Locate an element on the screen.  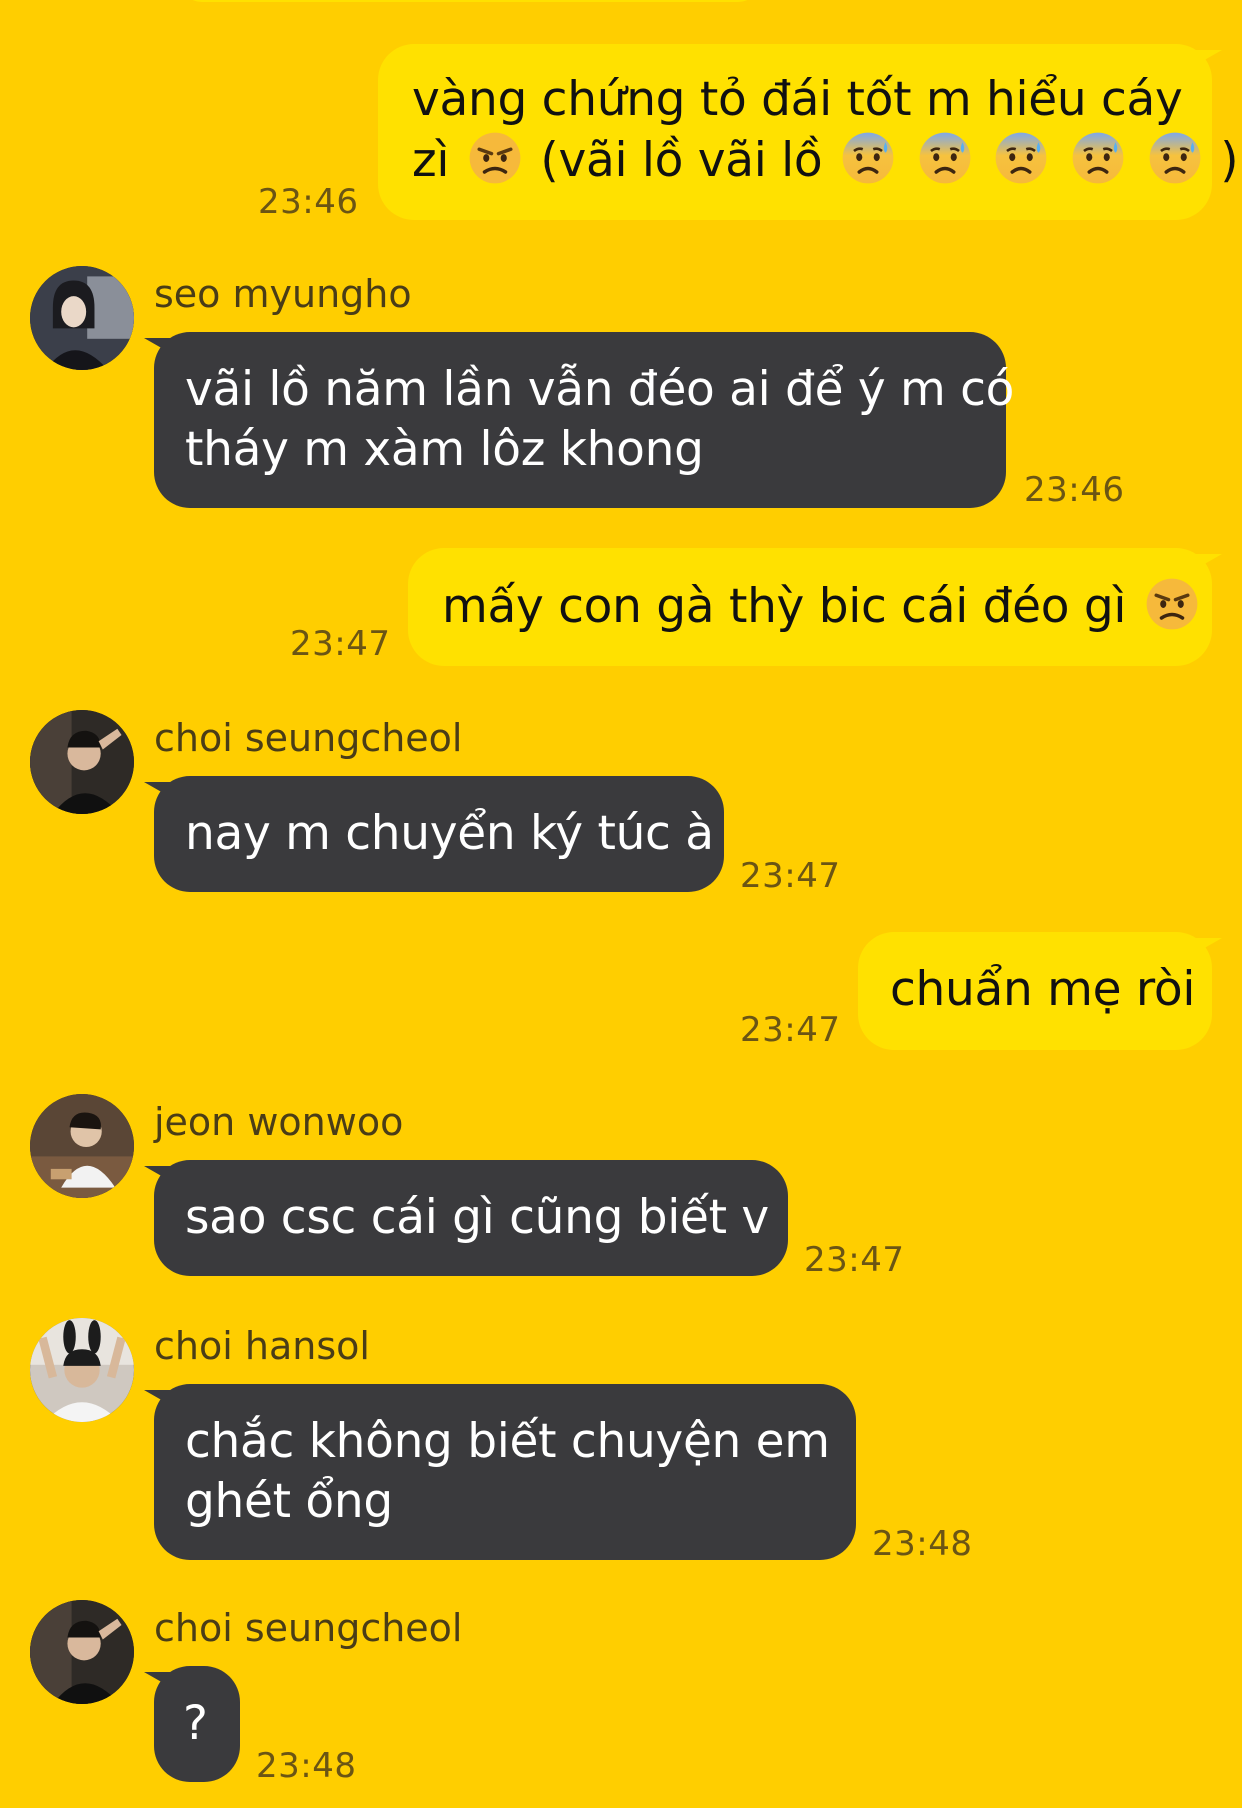
incoming-message-bubble: chắc không biết chuyện em ghét ổng is located at coordinates (500, 1472).